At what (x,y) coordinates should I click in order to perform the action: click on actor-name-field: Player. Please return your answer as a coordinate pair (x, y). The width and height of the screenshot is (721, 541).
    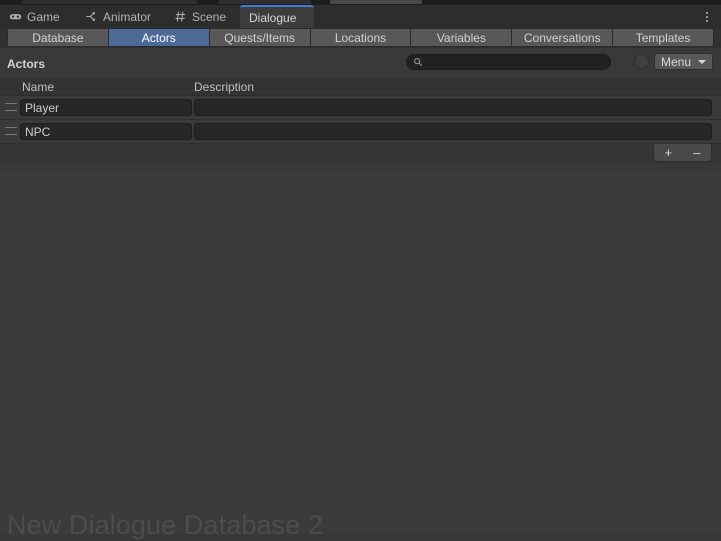
    Looking at the image, I should click on (106, 107).